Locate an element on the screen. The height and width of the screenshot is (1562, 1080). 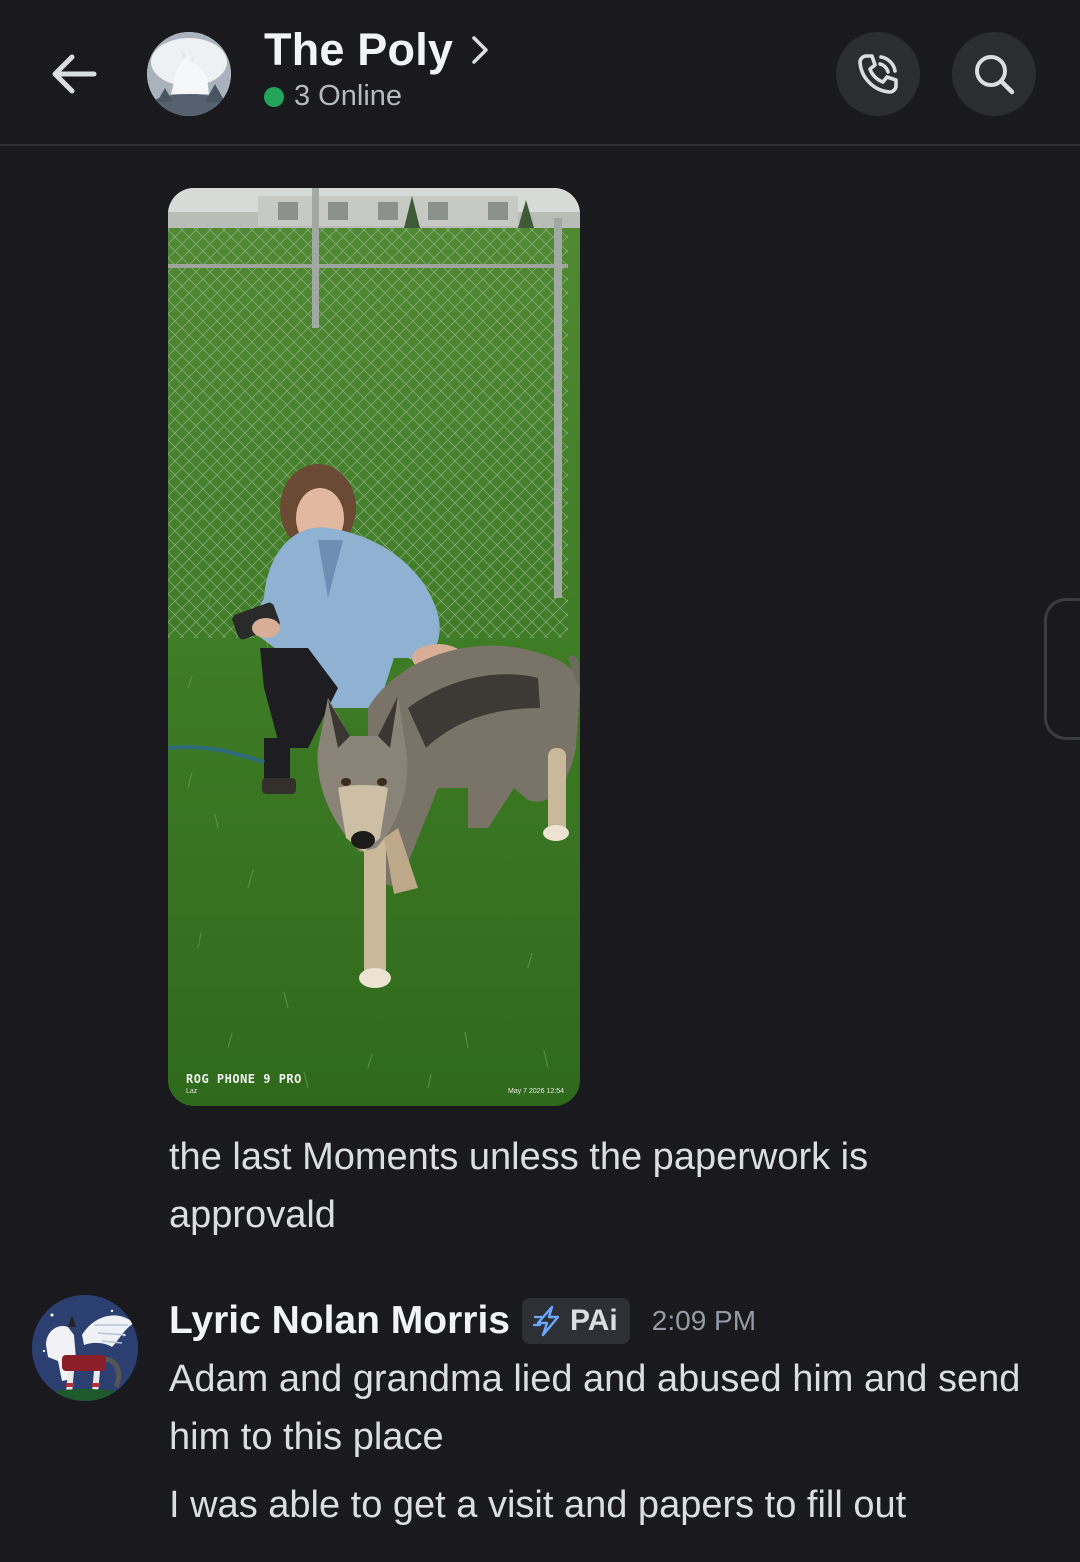
pegasus-avatar-image is located at coordinates (85, 1348).